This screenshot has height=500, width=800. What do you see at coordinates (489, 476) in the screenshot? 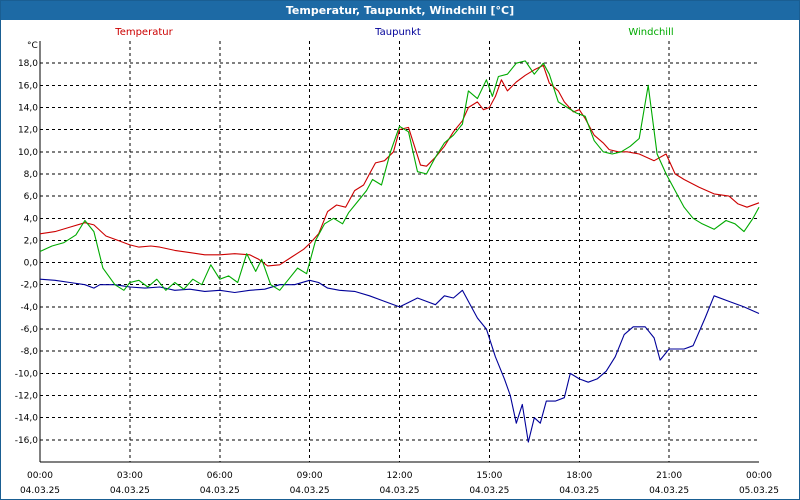
I see `x-tick-time: 15:00` at bounding box center [489, 476].